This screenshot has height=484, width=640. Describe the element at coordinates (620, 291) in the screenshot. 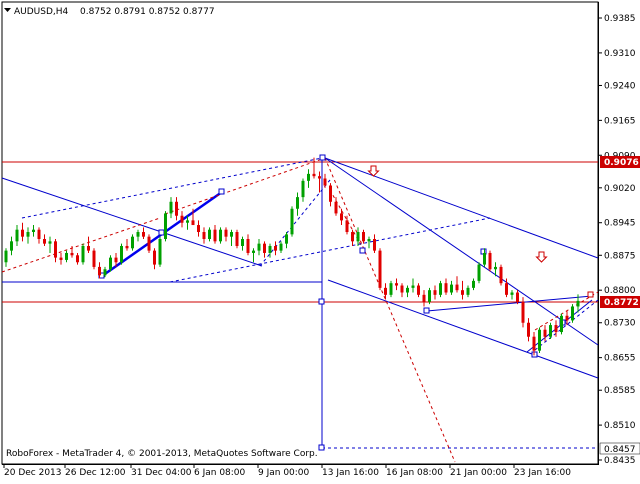

I see `price-axis-label: 0.8800` at that location.